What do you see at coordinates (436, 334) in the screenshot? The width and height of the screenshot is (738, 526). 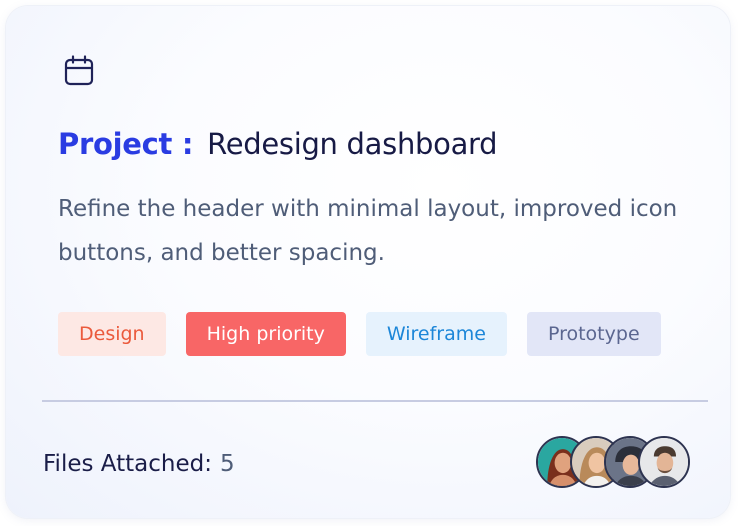 I see `tag-wireframe: Wireframe` at bounding box center [436, 334].